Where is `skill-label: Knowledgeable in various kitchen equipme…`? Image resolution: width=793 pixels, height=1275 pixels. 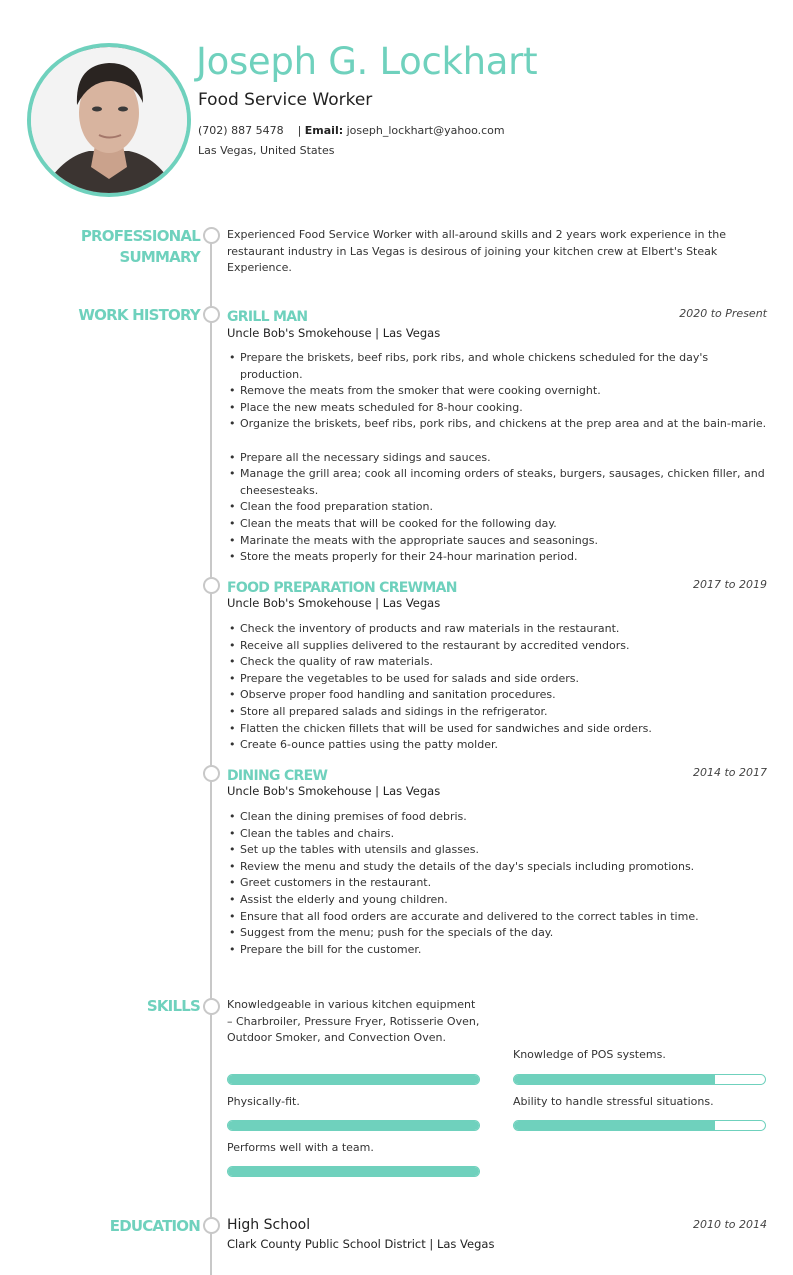
skill-label: Knowledgeable in various kitchen equipme… is located at coordinates (353, 1021).